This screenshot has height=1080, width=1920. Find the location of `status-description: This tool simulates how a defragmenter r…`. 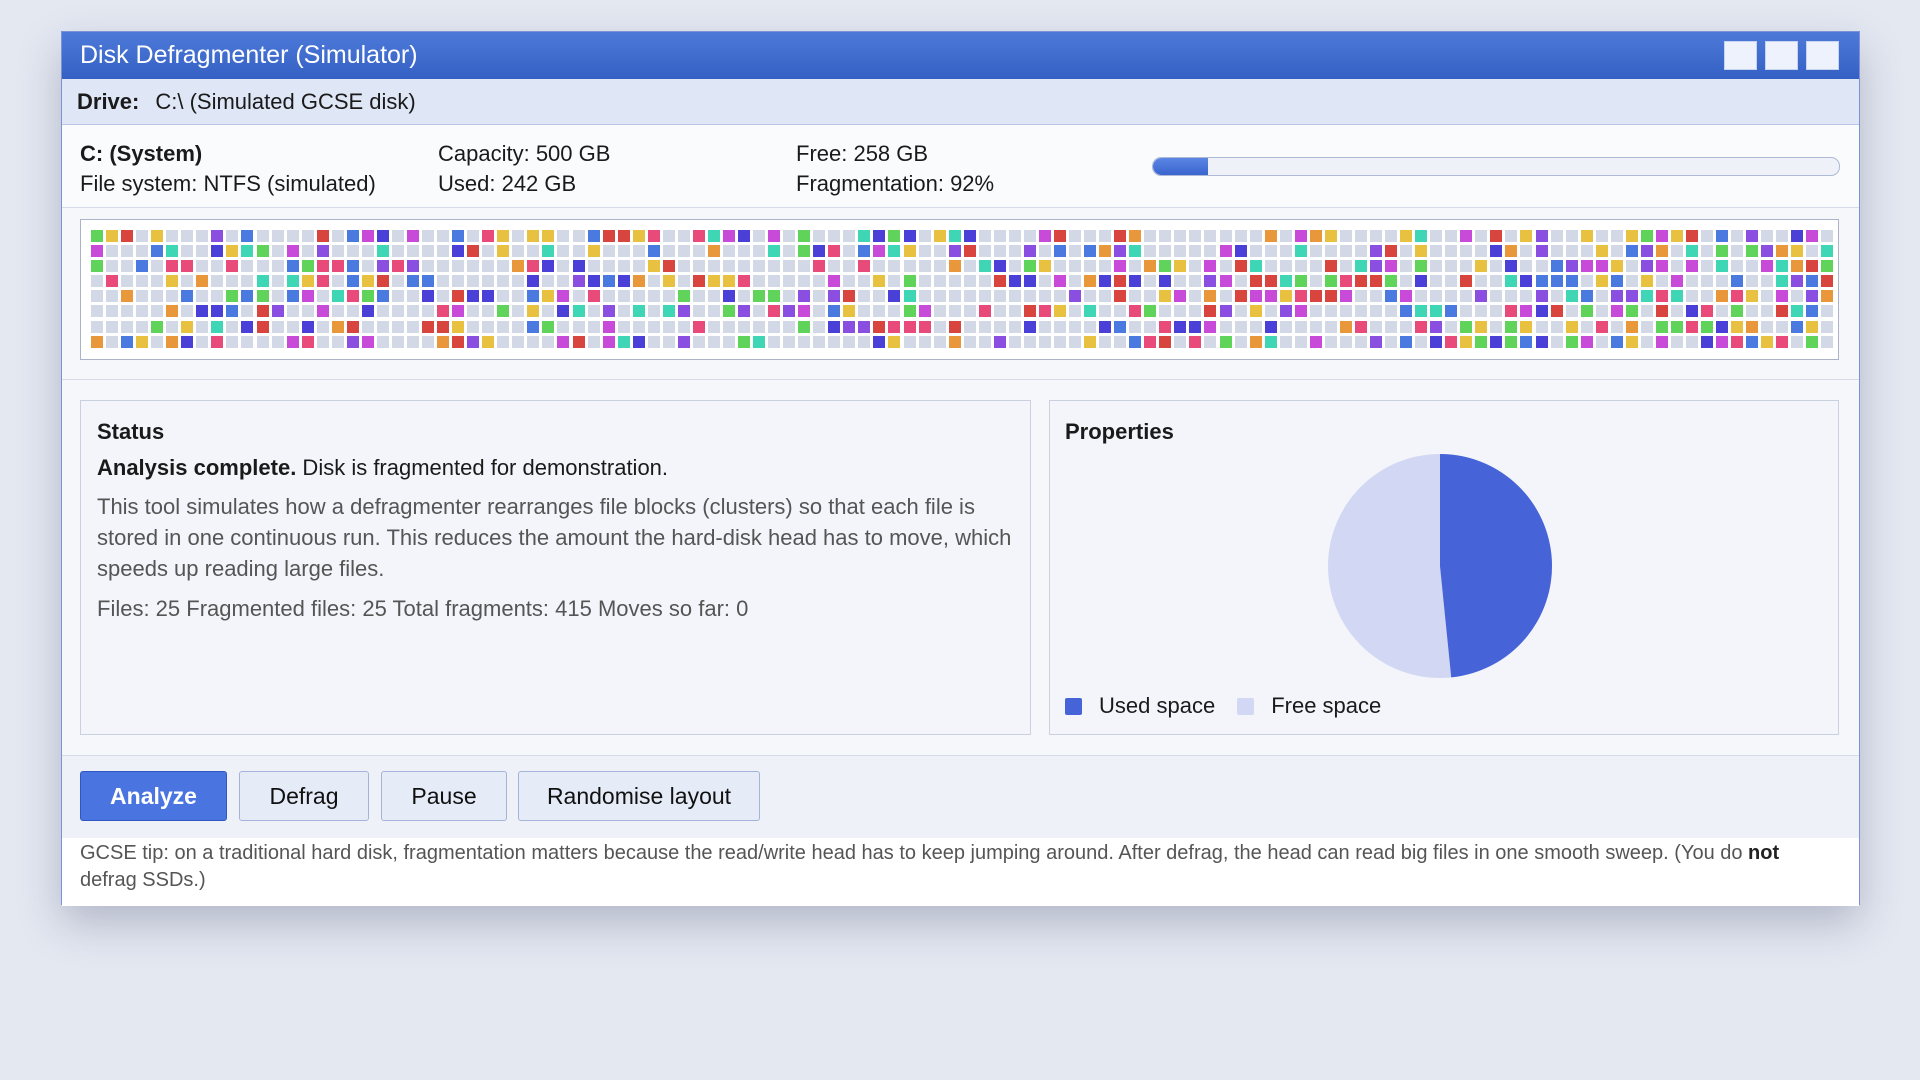

status-description: This tool simulates how a defragmenter r… is located at coordinates (554, 537).